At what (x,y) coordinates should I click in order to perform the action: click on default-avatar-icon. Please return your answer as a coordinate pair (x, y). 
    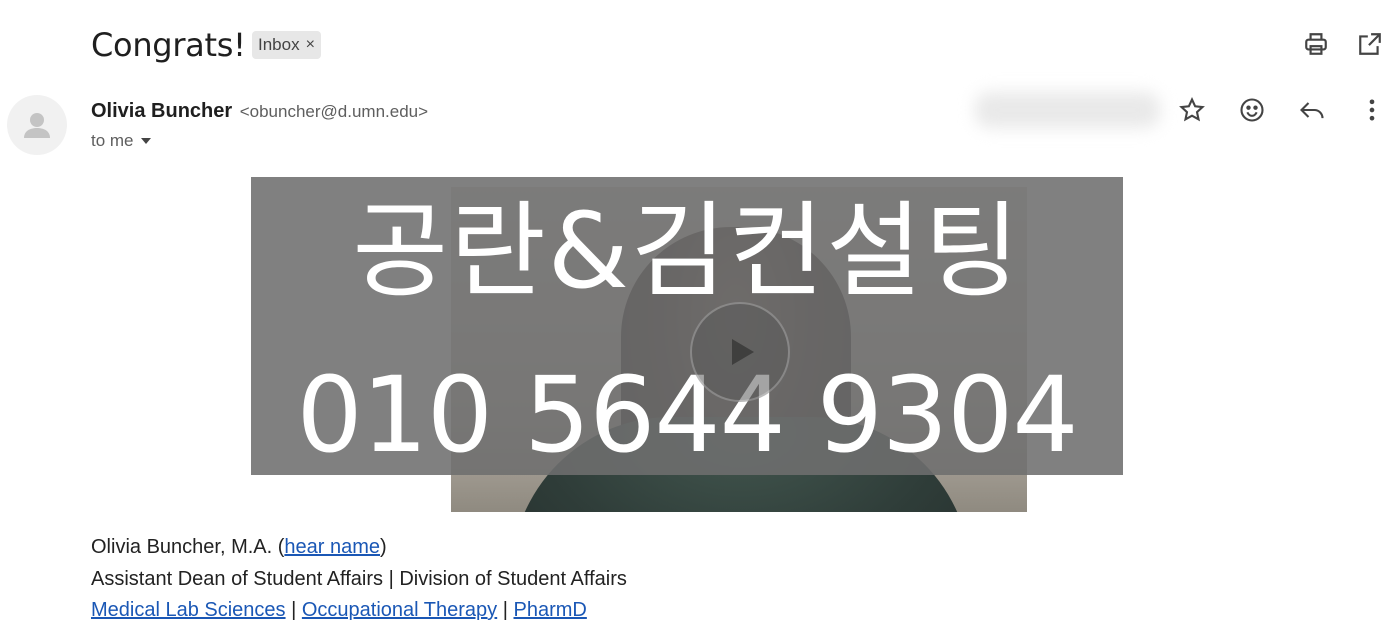
    Looking at the image, I should click on (37, 125).